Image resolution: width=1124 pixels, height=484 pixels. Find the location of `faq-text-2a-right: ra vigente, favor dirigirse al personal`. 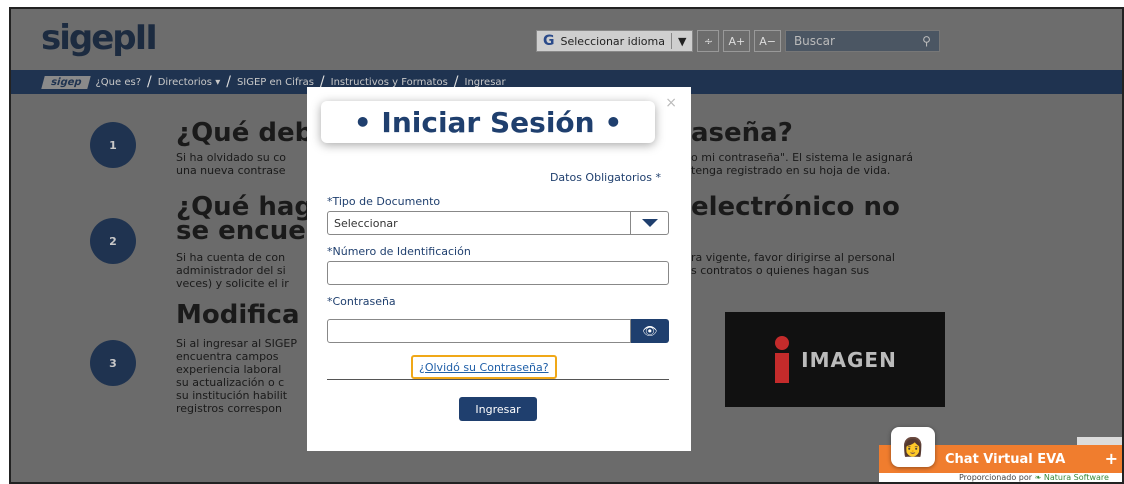

faq-text-2a-right: ra vigente, favor dirigirse al personal is located at coordinates (793, 257).